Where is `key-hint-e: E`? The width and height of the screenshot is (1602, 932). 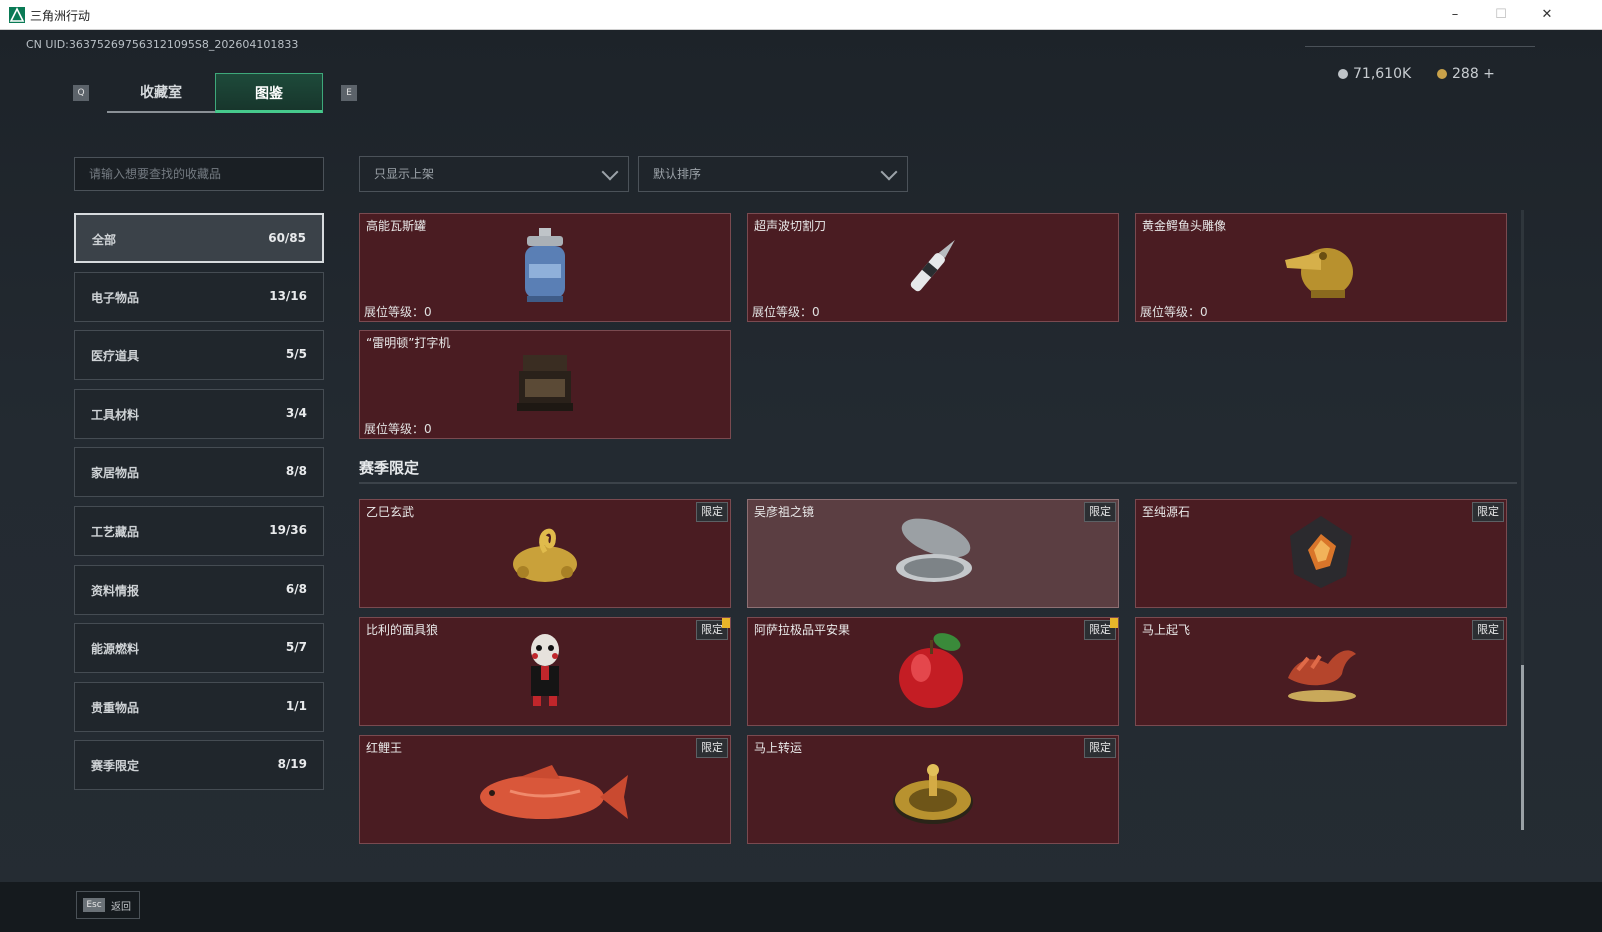
key-hint-e: E is located at coordinates (349, 93).